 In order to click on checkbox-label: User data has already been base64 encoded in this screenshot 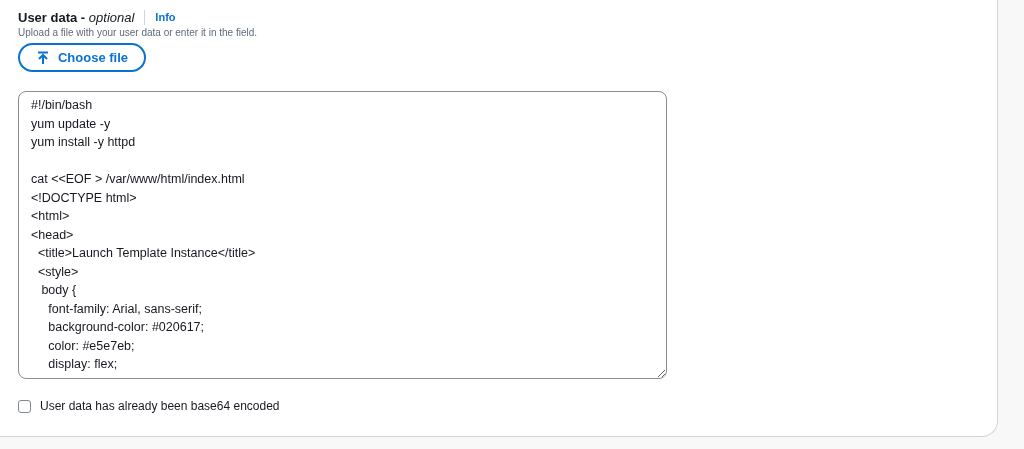, I will do `click(160, 406)`.